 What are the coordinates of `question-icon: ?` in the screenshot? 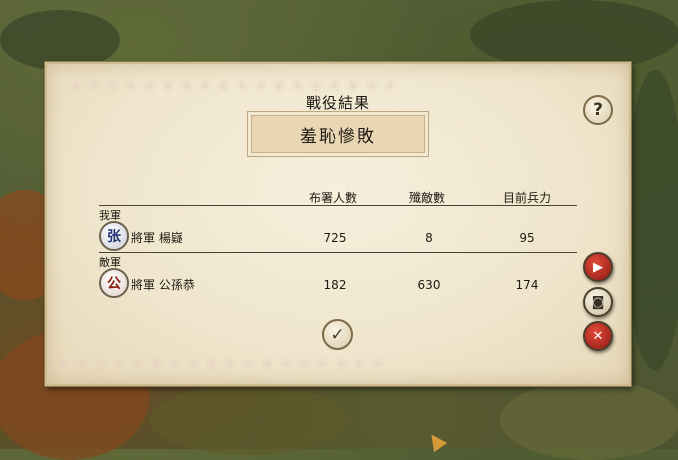 It's located at (598, 110).